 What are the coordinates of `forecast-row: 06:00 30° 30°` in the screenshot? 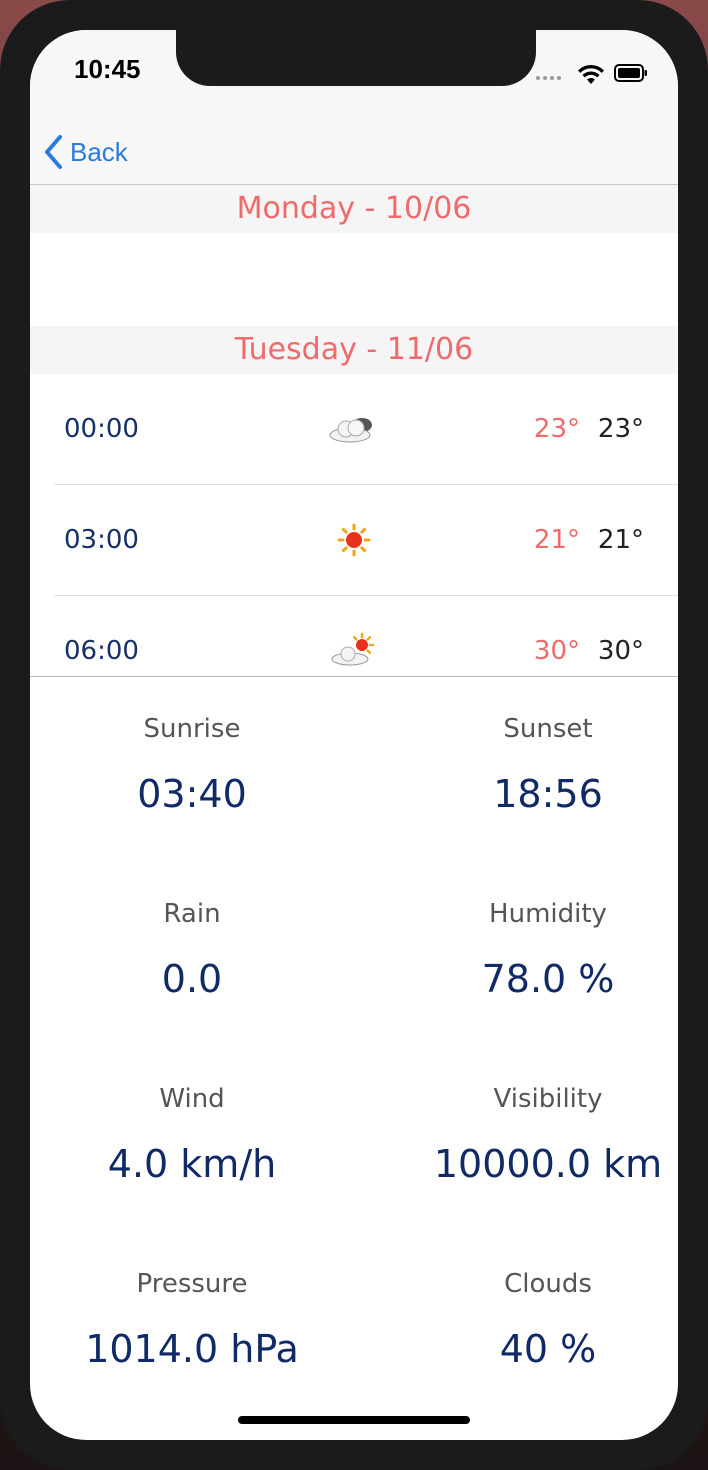 It's located at (354, 636).